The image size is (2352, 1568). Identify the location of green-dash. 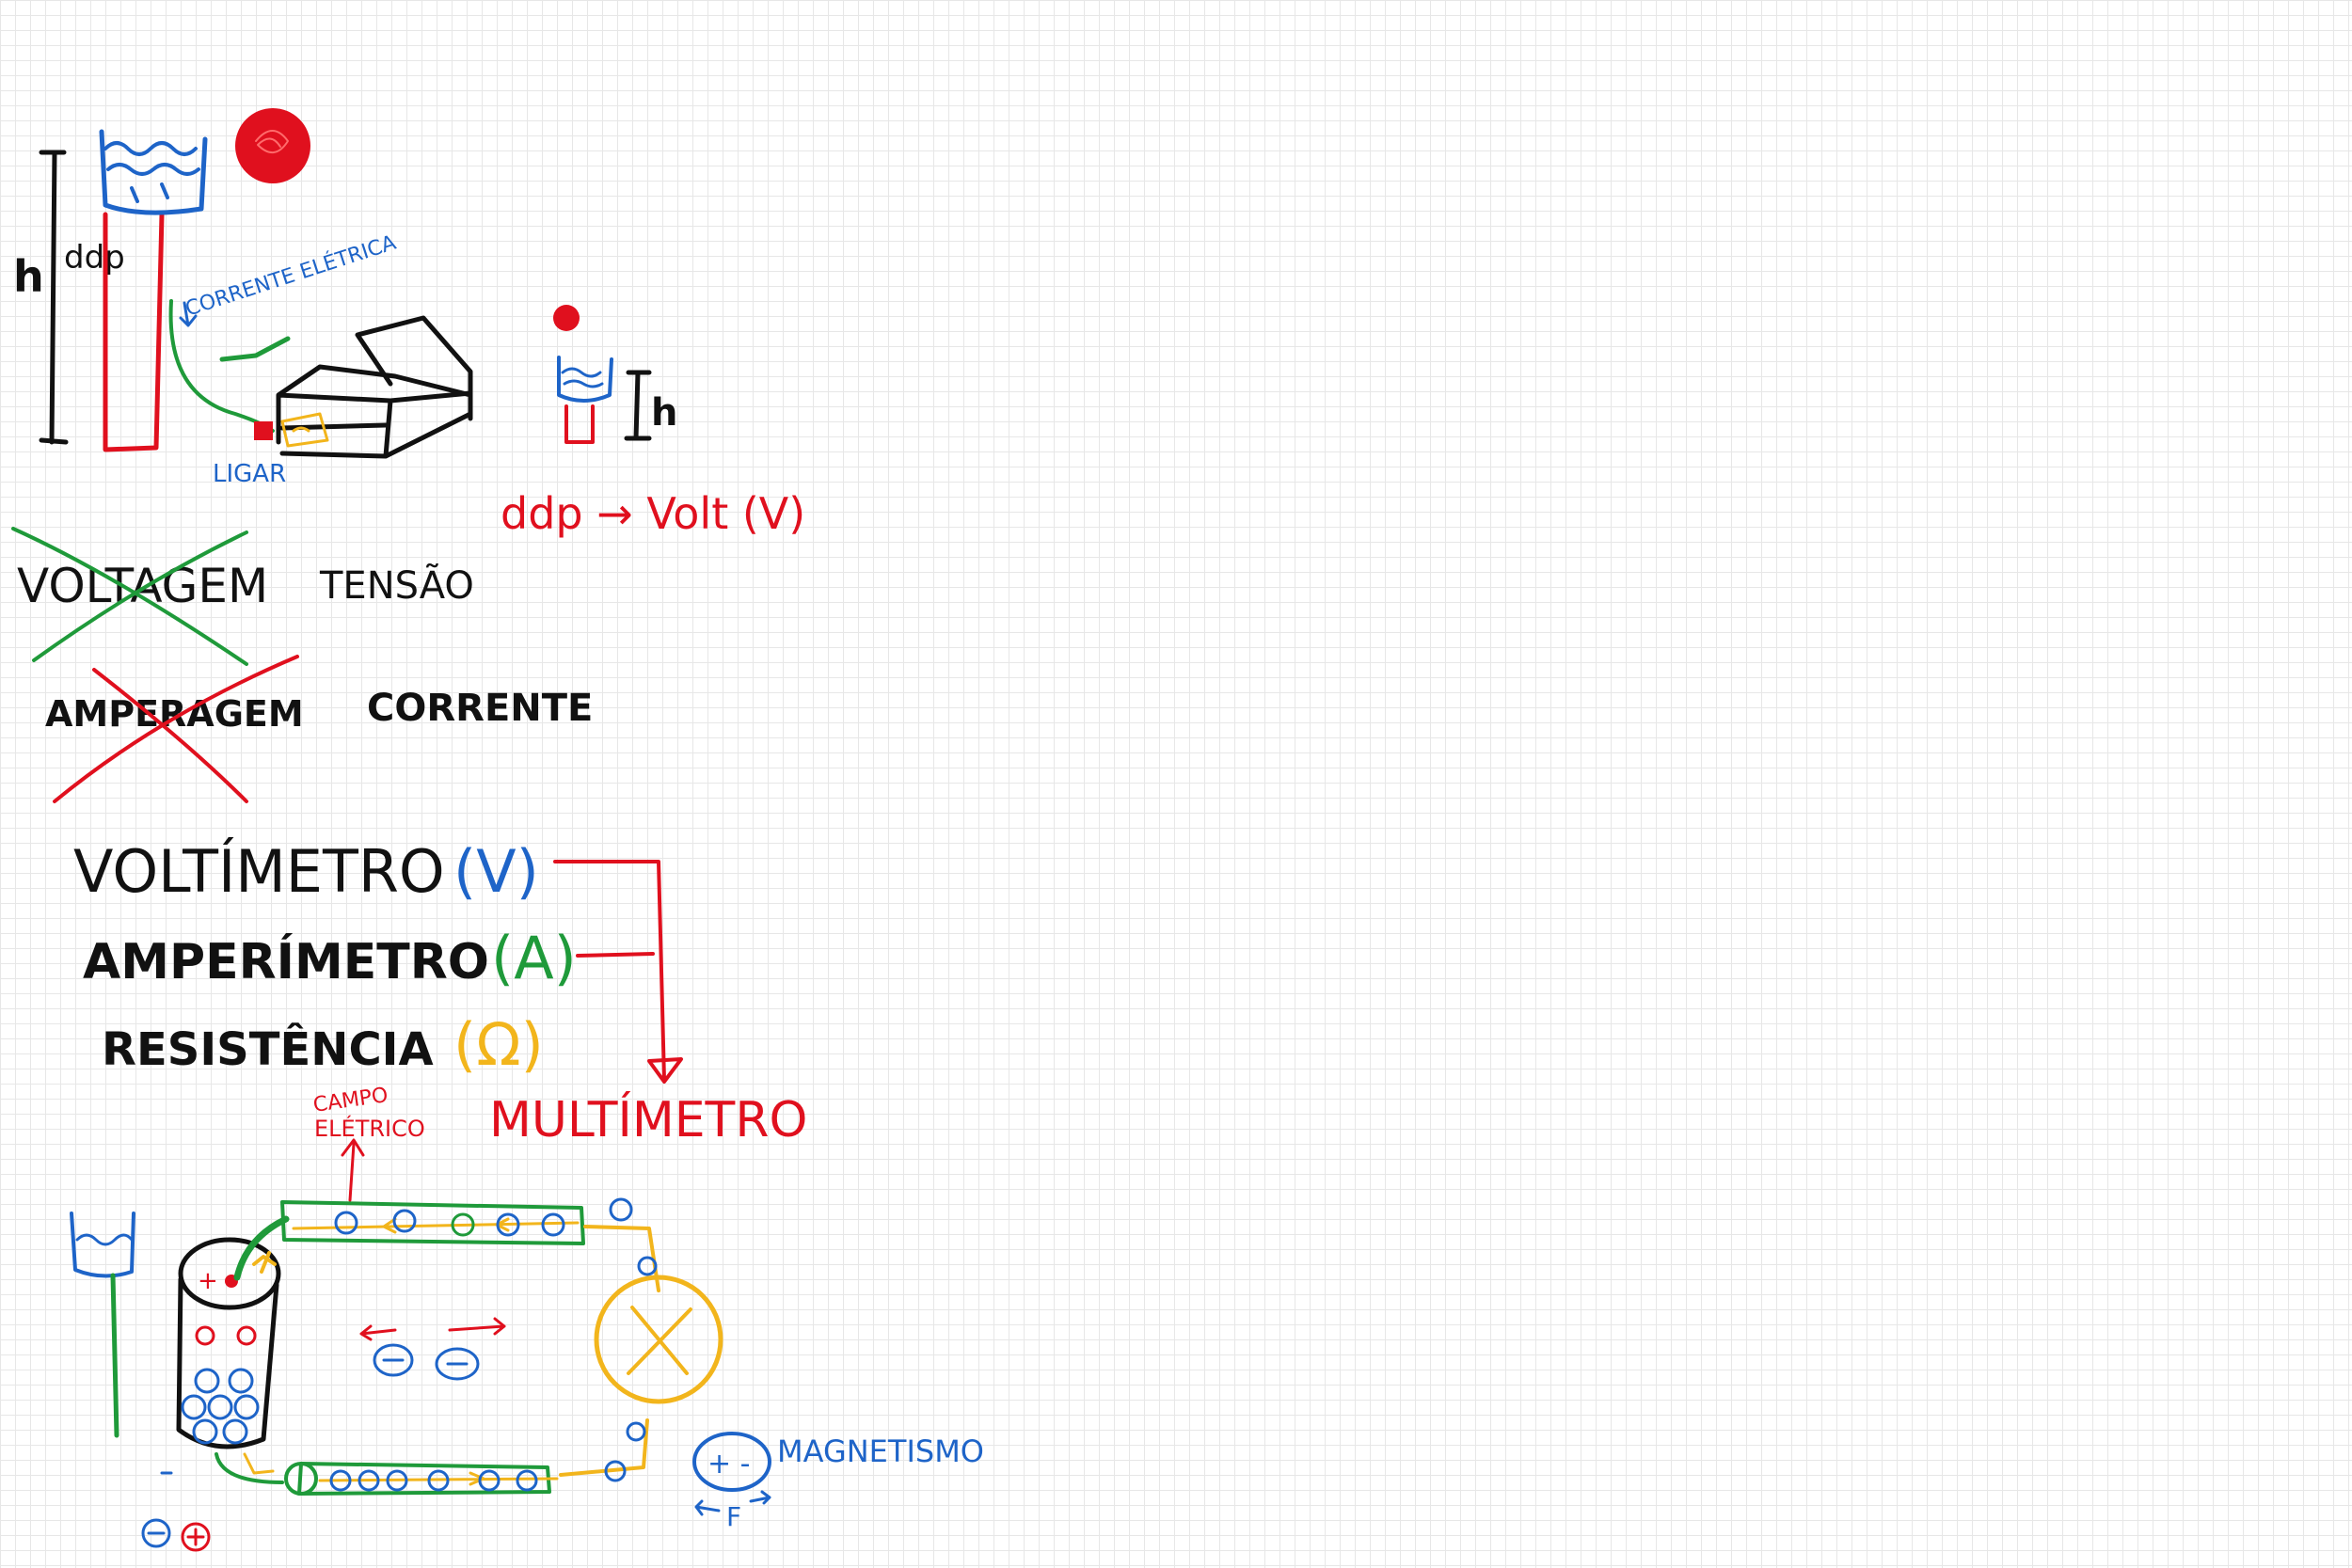
(255, 349).